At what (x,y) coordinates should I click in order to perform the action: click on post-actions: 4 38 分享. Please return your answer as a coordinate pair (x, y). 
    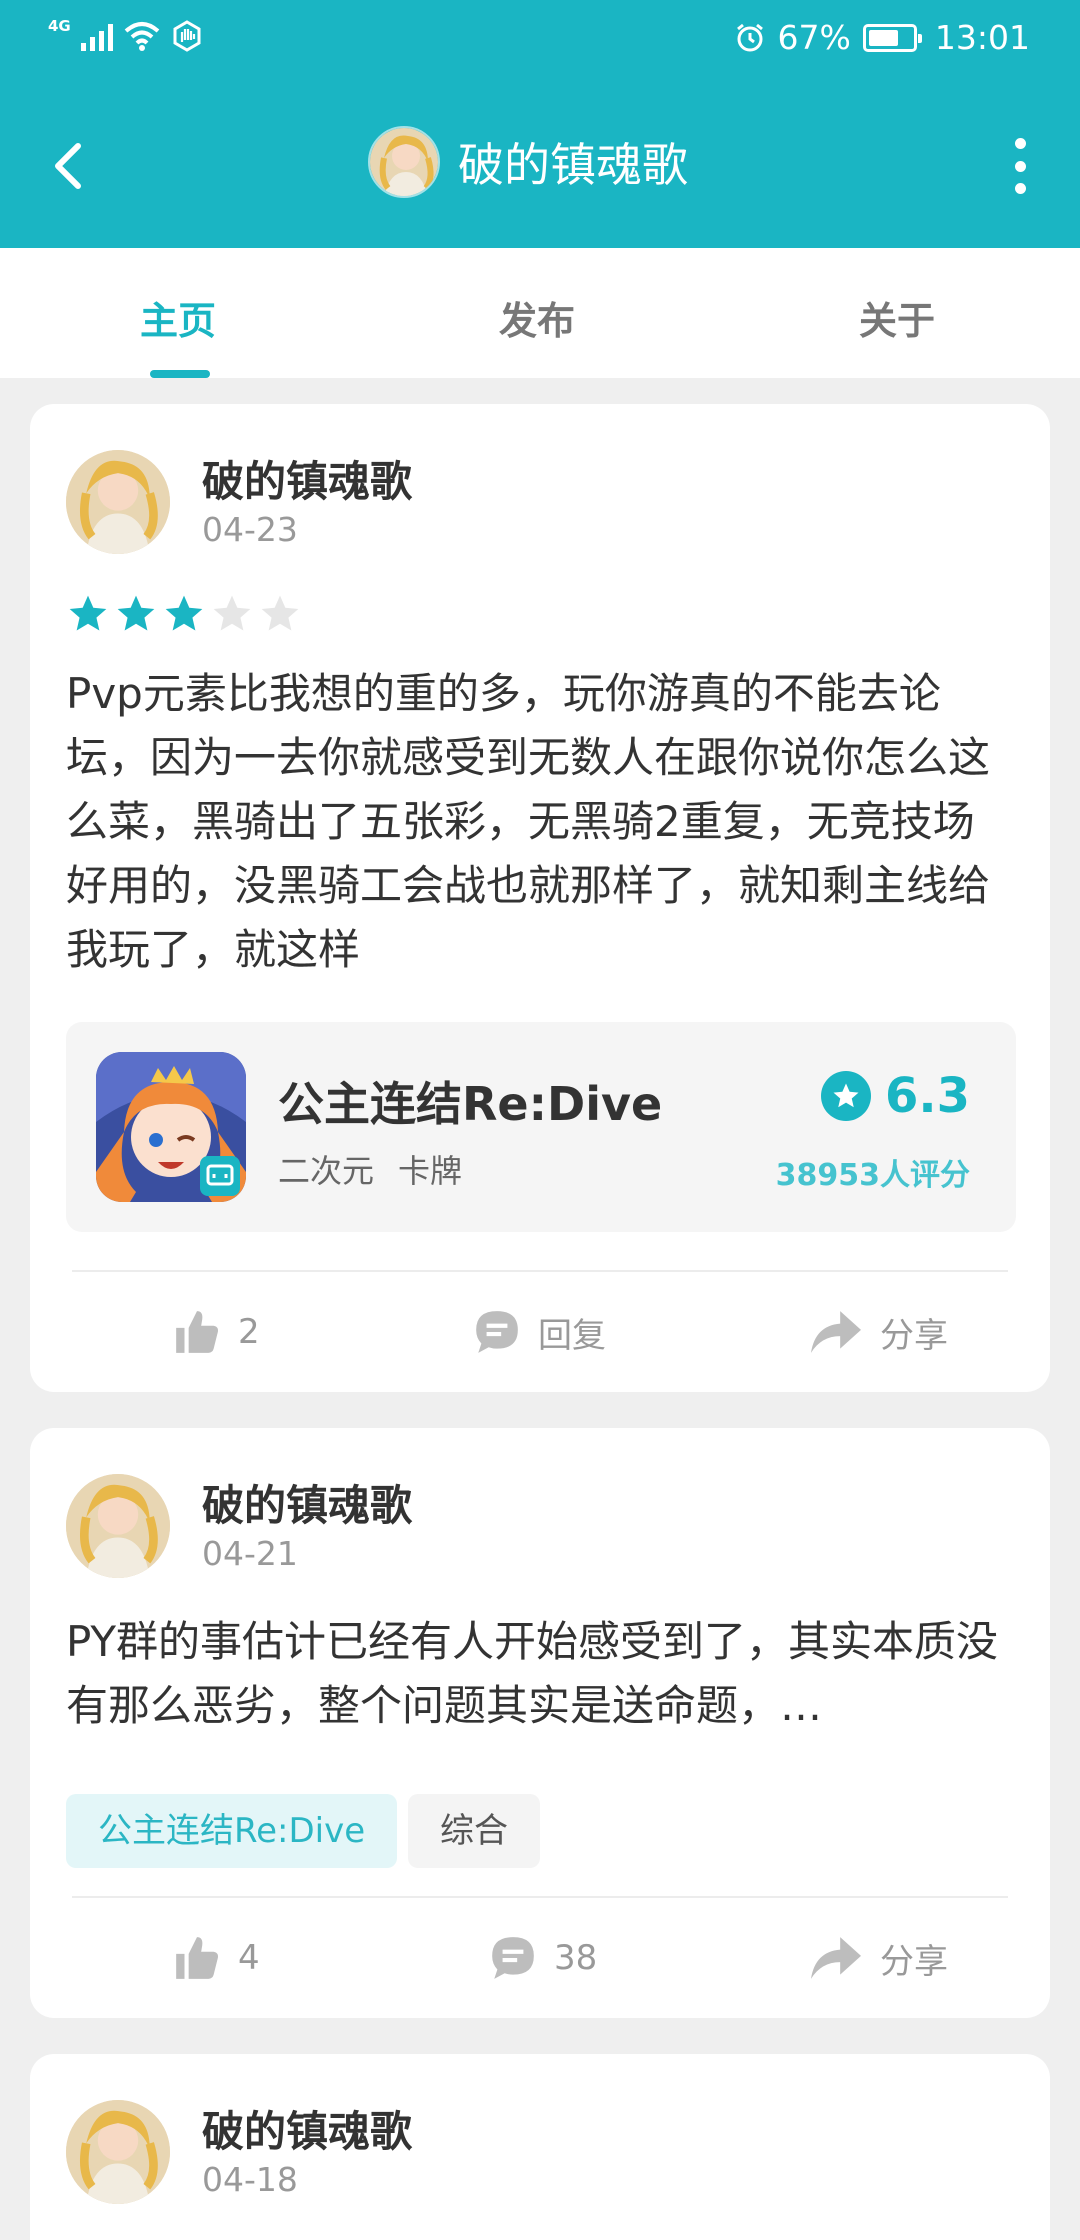
    Looking at the image, I should click on (540, 1958).